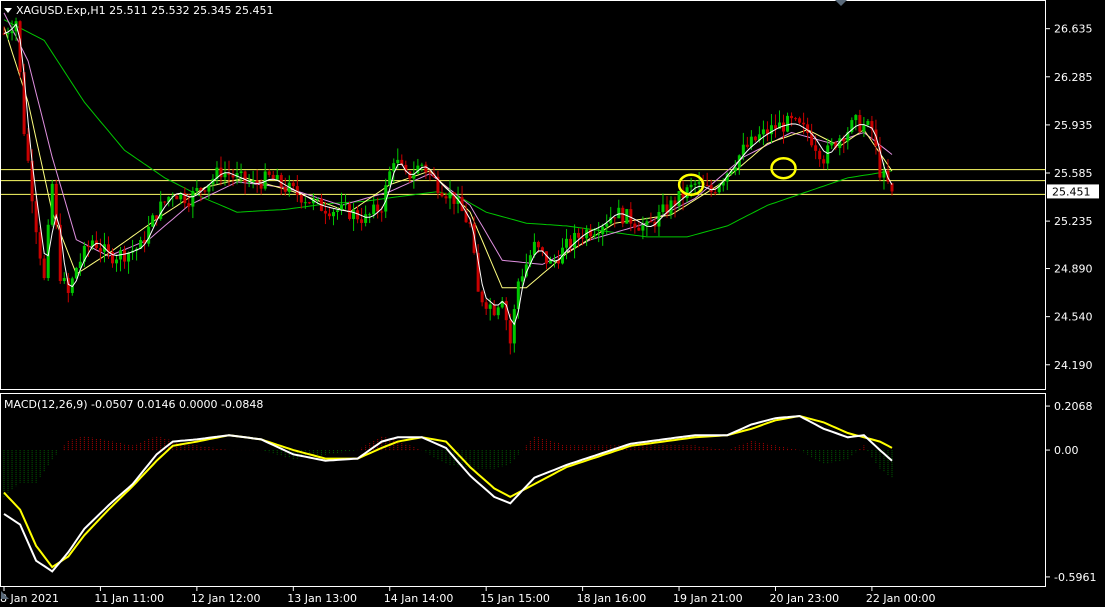 The width and height of the screenshot is (1105, 607). What do you see at coordinates (1073, 221) in the screenshot?
I see `price-tick-label: 25.235` at bounding box center [1073, 221].